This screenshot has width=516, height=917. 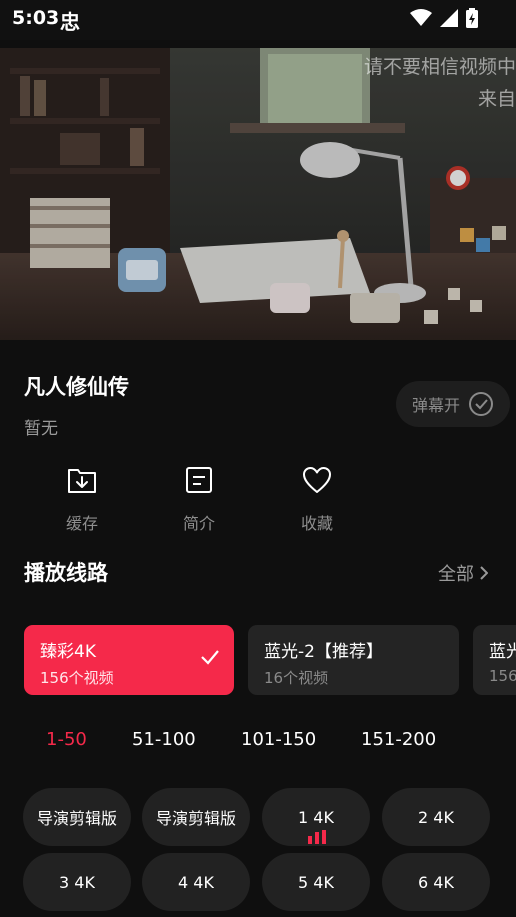 I want to click on heart-icon, so click(x=317, y=480).